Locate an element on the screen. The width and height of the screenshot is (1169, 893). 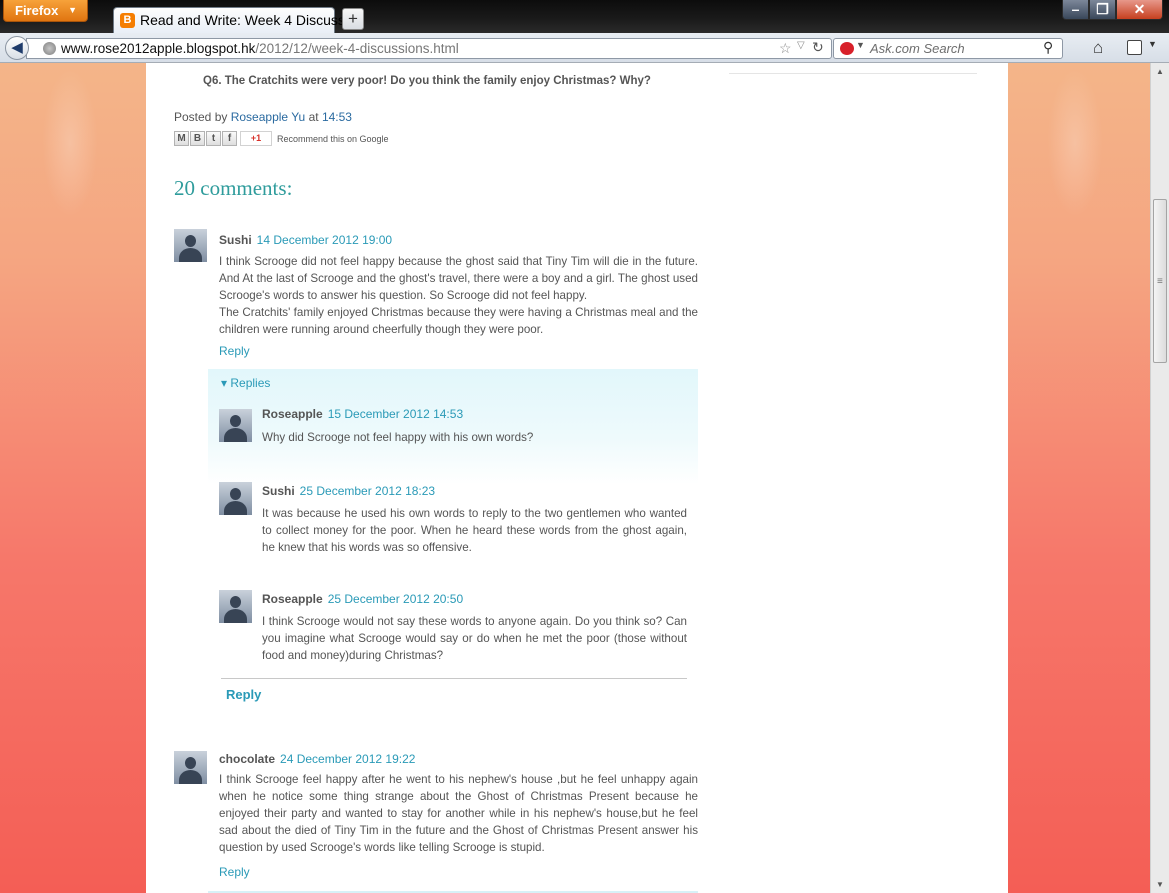
author-link: Roseapple Yu is located at coordinates (268, 117).